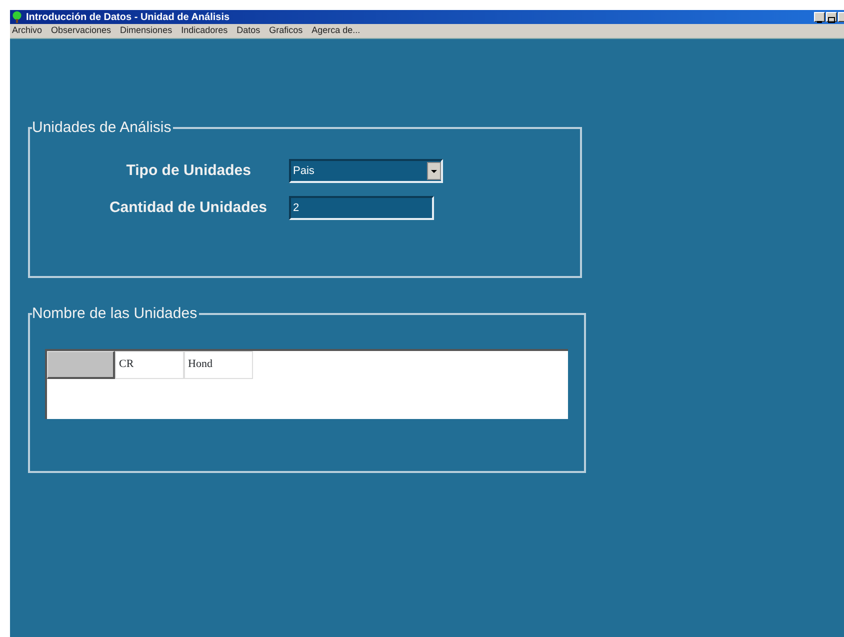 Image resolution: width=844 pixels, height=637 pixels. What do you see at coordinates (286, 31) in the screenshot?
I see `menu-item: Graficos` at bounding box center [286, 31].